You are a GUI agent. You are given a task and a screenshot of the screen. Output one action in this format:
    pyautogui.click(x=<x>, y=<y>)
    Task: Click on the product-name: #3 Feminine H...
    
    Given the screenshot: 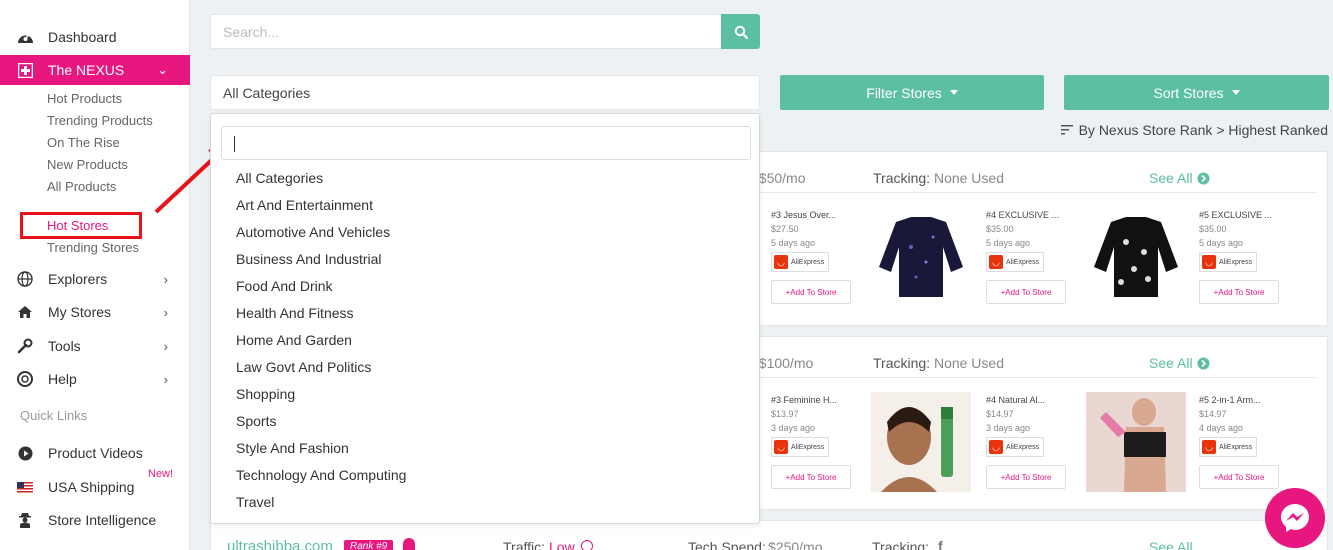 What is the action you would take?
    pyautogui.click(x=804, y=400)
    